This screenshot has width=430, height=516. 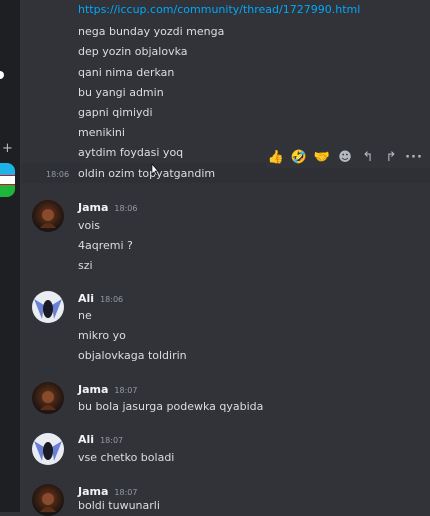 I want to click on message-header: Ali 18:06, so click(x=100, y=299).